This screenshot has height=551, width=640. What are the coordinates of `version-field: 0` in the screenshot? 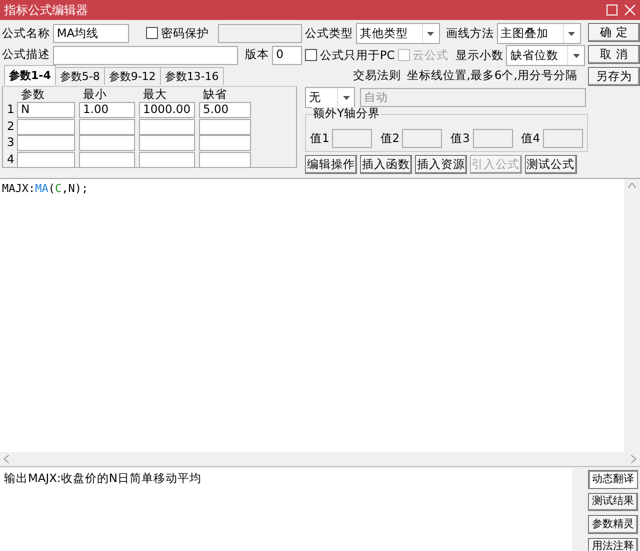 It's located at (287, 55).